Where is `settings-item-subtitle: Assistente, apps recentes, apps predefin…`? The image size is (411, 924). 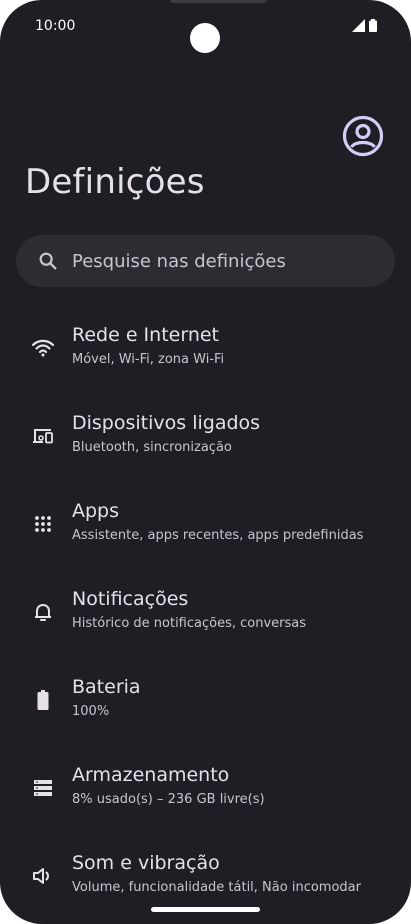
settings-item-subtitle: Assistente, apps recentes, apps predefin… is located at coordinates (218, 535).